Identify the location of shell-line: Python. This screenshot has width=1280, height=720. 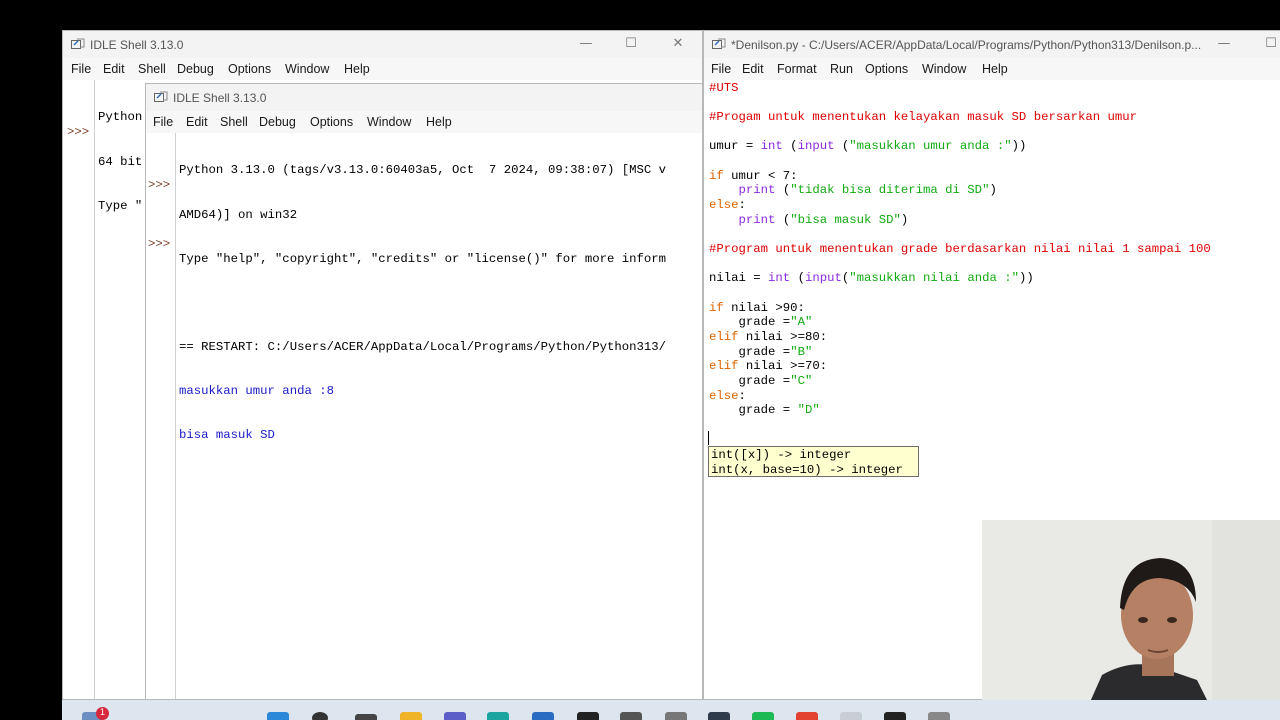
(120, 117).